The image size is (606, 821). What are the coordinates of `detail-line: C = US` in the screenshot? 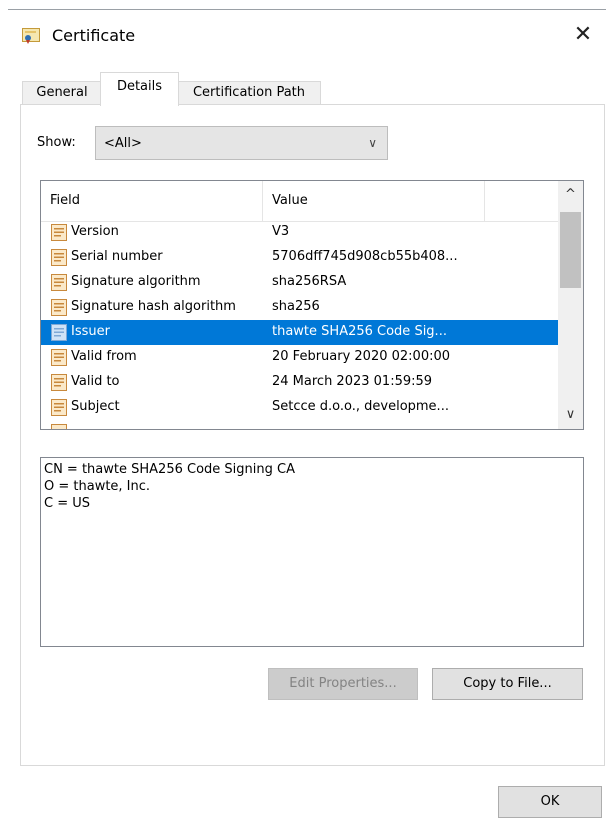 It's located at (67, 503).